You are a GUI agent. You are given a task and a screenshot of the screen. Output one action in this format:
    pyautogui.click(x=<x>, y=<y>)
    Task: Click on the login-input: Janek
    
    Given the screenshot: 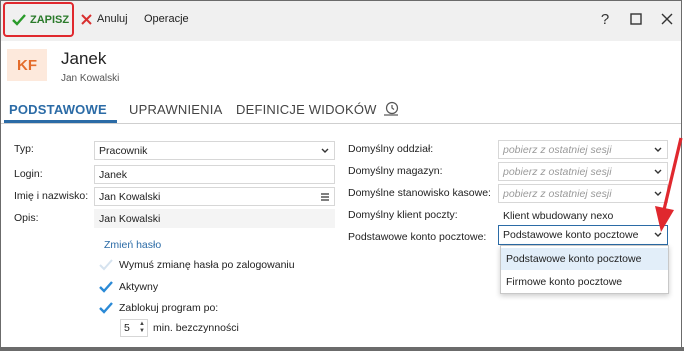 What is the action you would take?
    pyautogui.click(x=214, y=174)
    